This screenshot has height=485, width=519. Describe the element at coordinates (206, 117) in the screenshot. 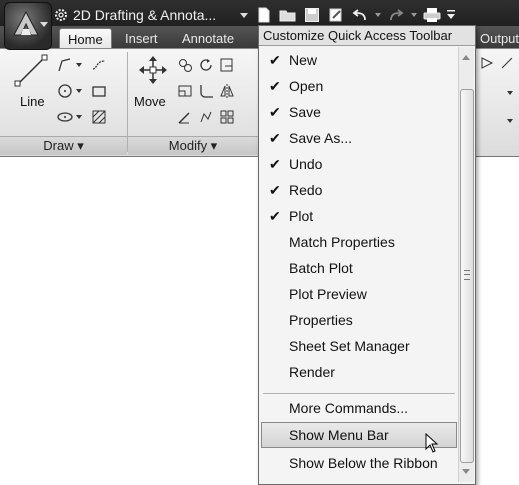

I see `scale-icon` at that location.